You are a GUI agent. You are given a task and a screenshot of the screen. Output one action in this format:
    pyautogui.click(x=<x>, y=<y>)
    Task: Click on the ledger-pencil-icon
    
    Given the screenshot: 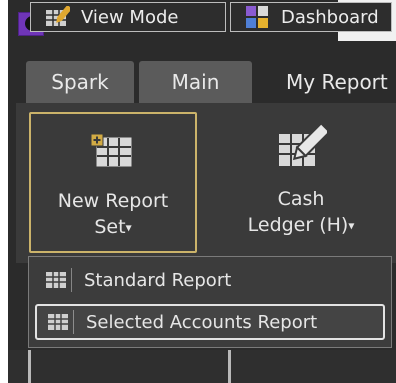 What is the action you would take?
    pyautogui.click(x=303, y=145)
    